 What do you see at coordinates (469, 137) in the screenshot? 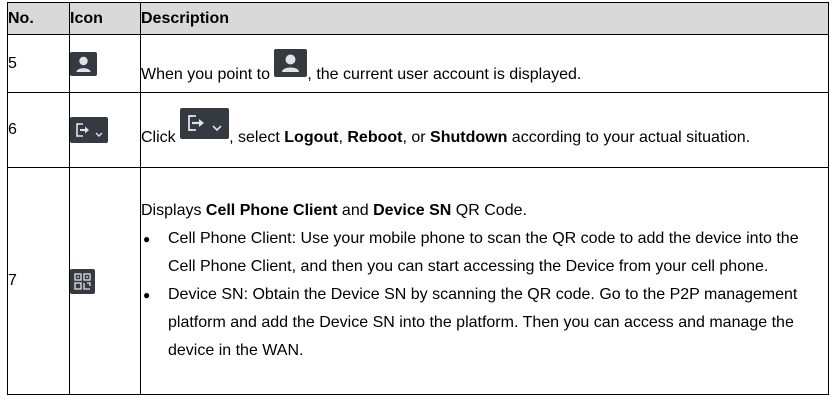
I see `shutdown-option: Shutdown` at bounding box center [469, 137].